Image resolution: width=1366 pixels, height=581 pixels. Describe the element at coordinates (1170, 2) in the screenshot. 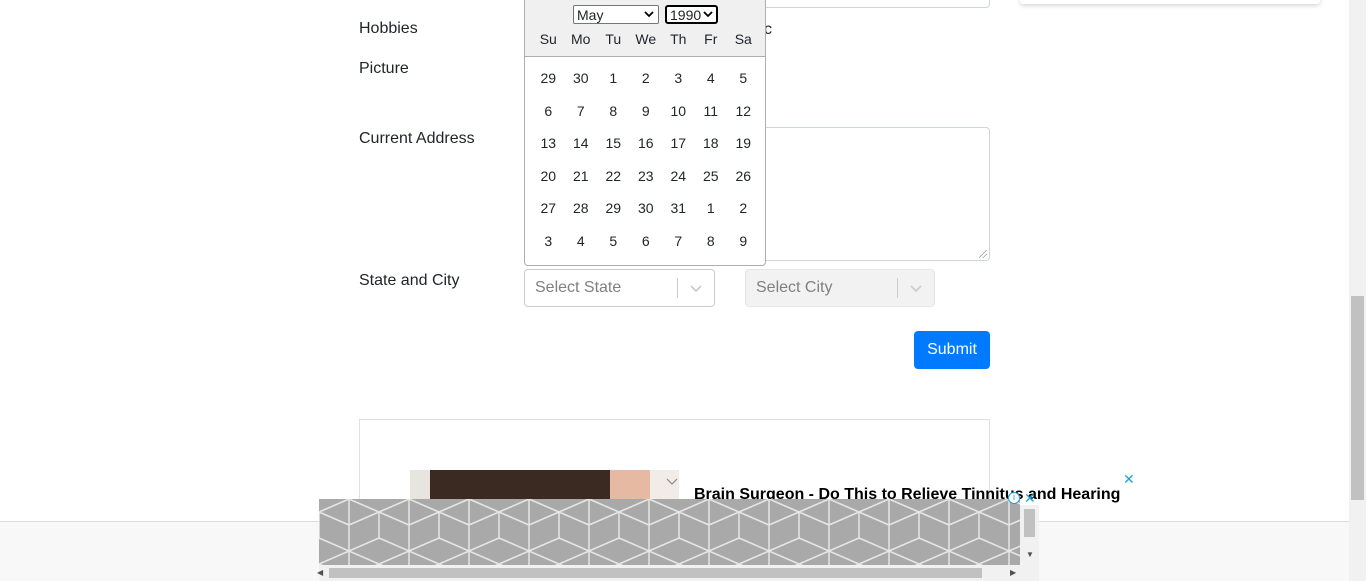

I see `side-ad` at that location.